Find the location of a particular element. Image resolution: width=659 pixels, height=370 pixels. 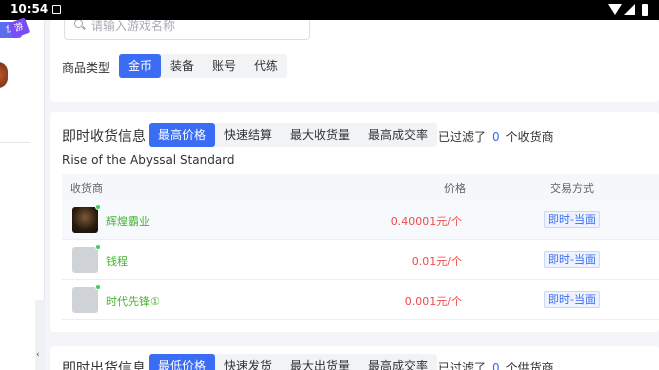

buy-section-title: 即时收货信息 is located at coordinates (104, 137).